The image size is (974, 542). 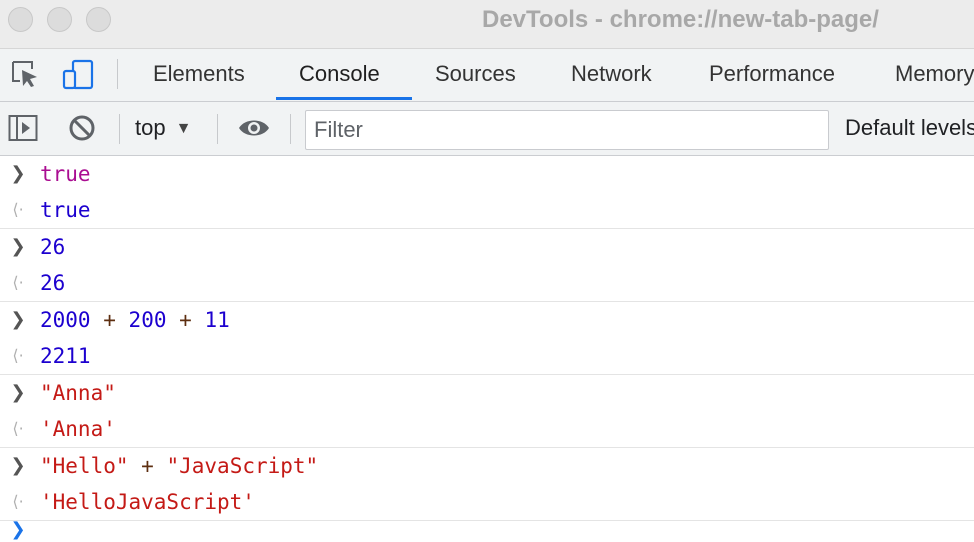 I want to click on console-prompt: ❯, so click(x=487, y=530).